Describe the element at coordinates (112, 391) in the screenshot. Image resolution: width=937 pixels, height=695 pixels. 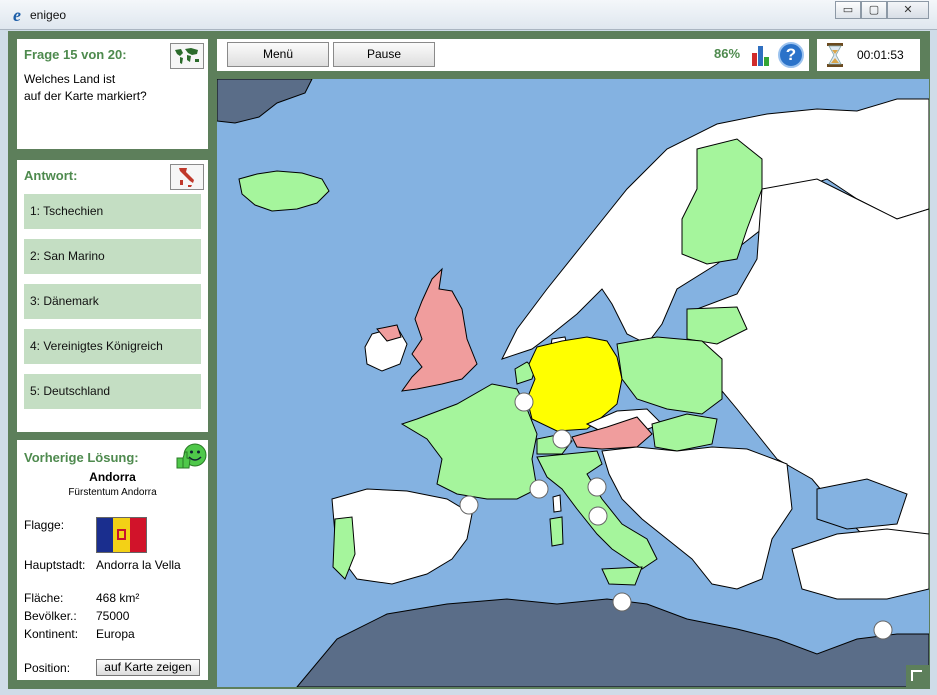
I see `answer-option-5: 5: Deutschland` at that location.